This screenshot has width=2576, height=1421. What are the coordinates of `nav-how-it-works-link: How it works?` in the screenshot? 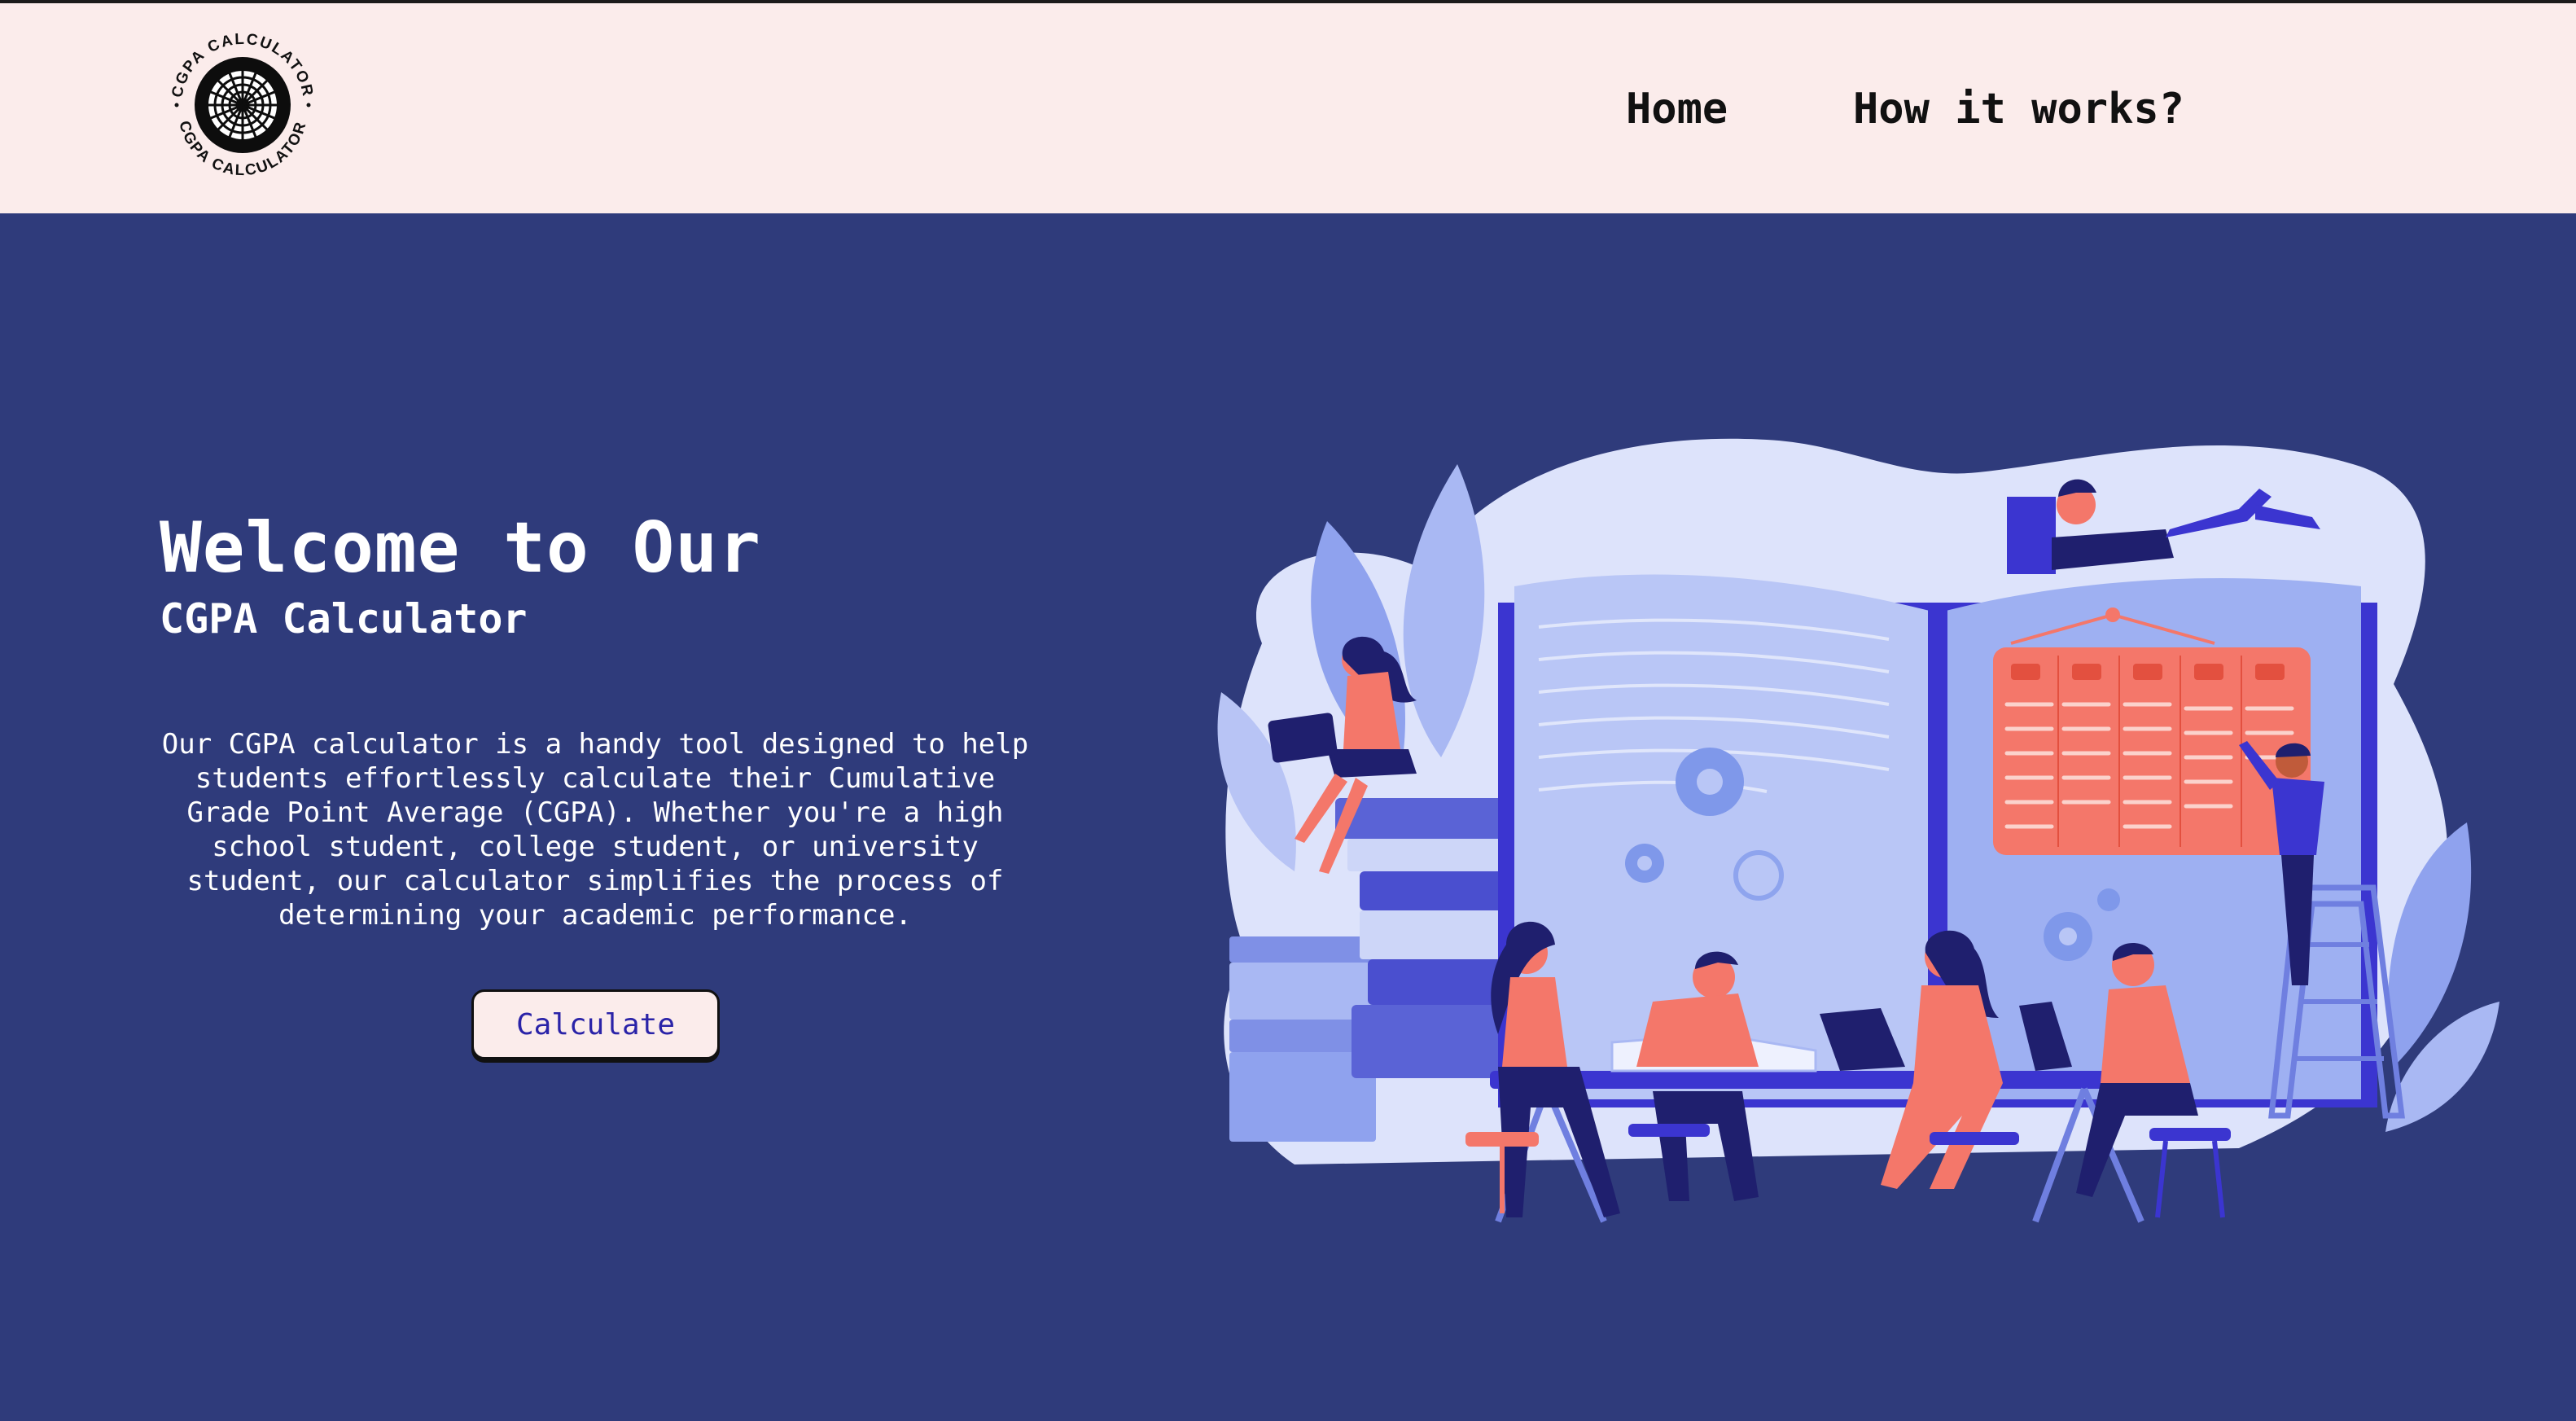 It's located at (2018, 110).